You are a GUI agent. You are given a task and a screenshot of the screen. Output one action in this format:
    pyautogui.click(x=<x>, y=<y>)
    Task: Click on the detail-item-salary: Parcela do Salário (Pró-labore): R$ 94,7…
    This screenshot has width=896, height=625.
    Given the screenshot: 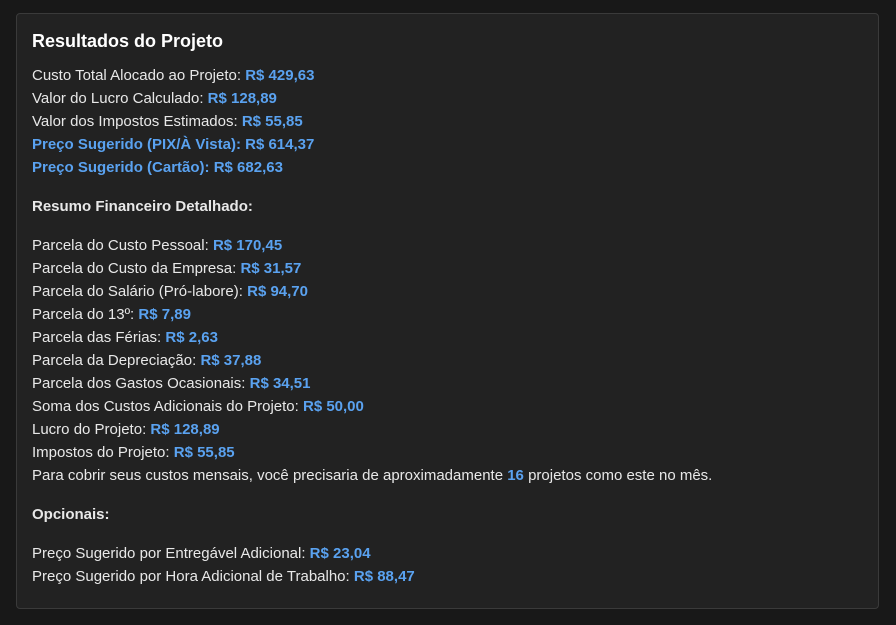 What is the action you would take?
    pyautogui.click(x=447, y=291)
    